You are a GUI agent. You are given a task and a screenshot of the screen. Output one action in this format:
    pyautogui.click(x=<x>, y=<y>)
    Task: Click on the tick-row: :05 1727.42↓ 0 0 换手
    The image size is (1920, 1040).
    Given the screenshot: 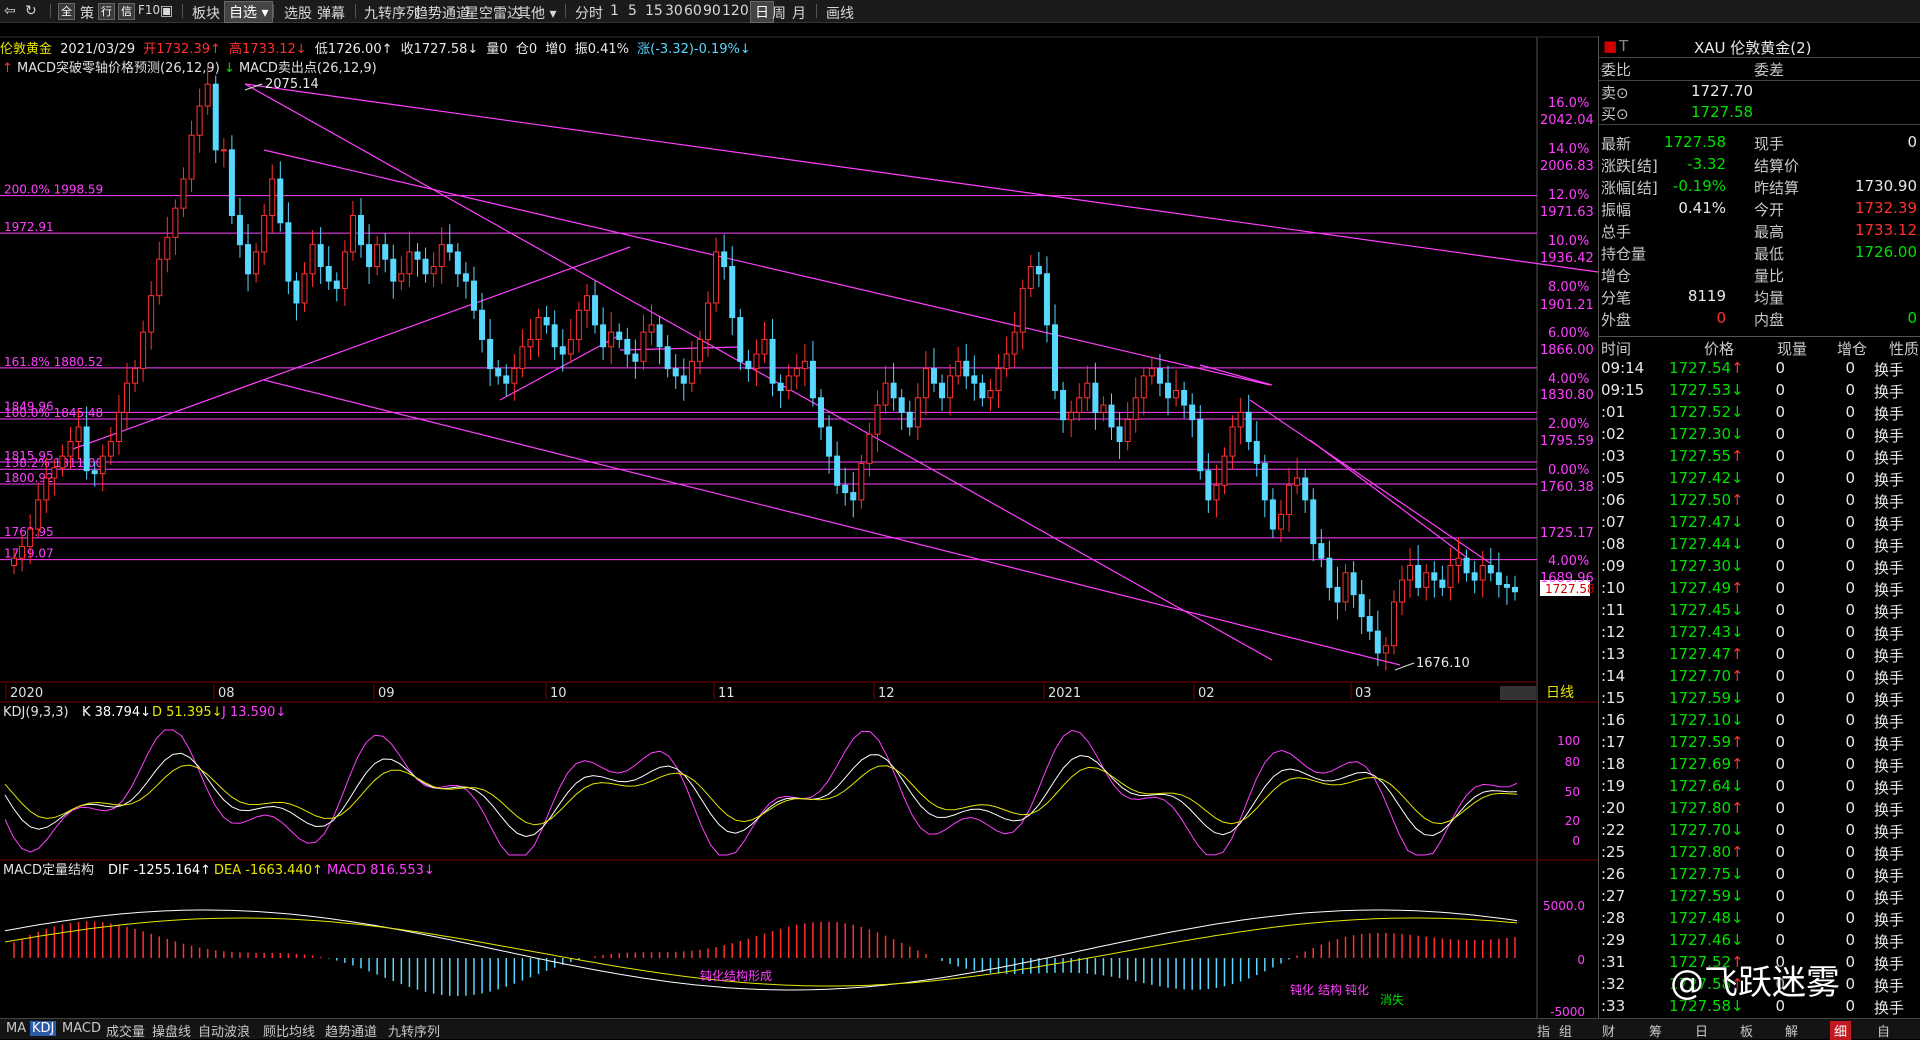 What is the action you would take?
    pyautogui.click(x=1759, y=479)
    